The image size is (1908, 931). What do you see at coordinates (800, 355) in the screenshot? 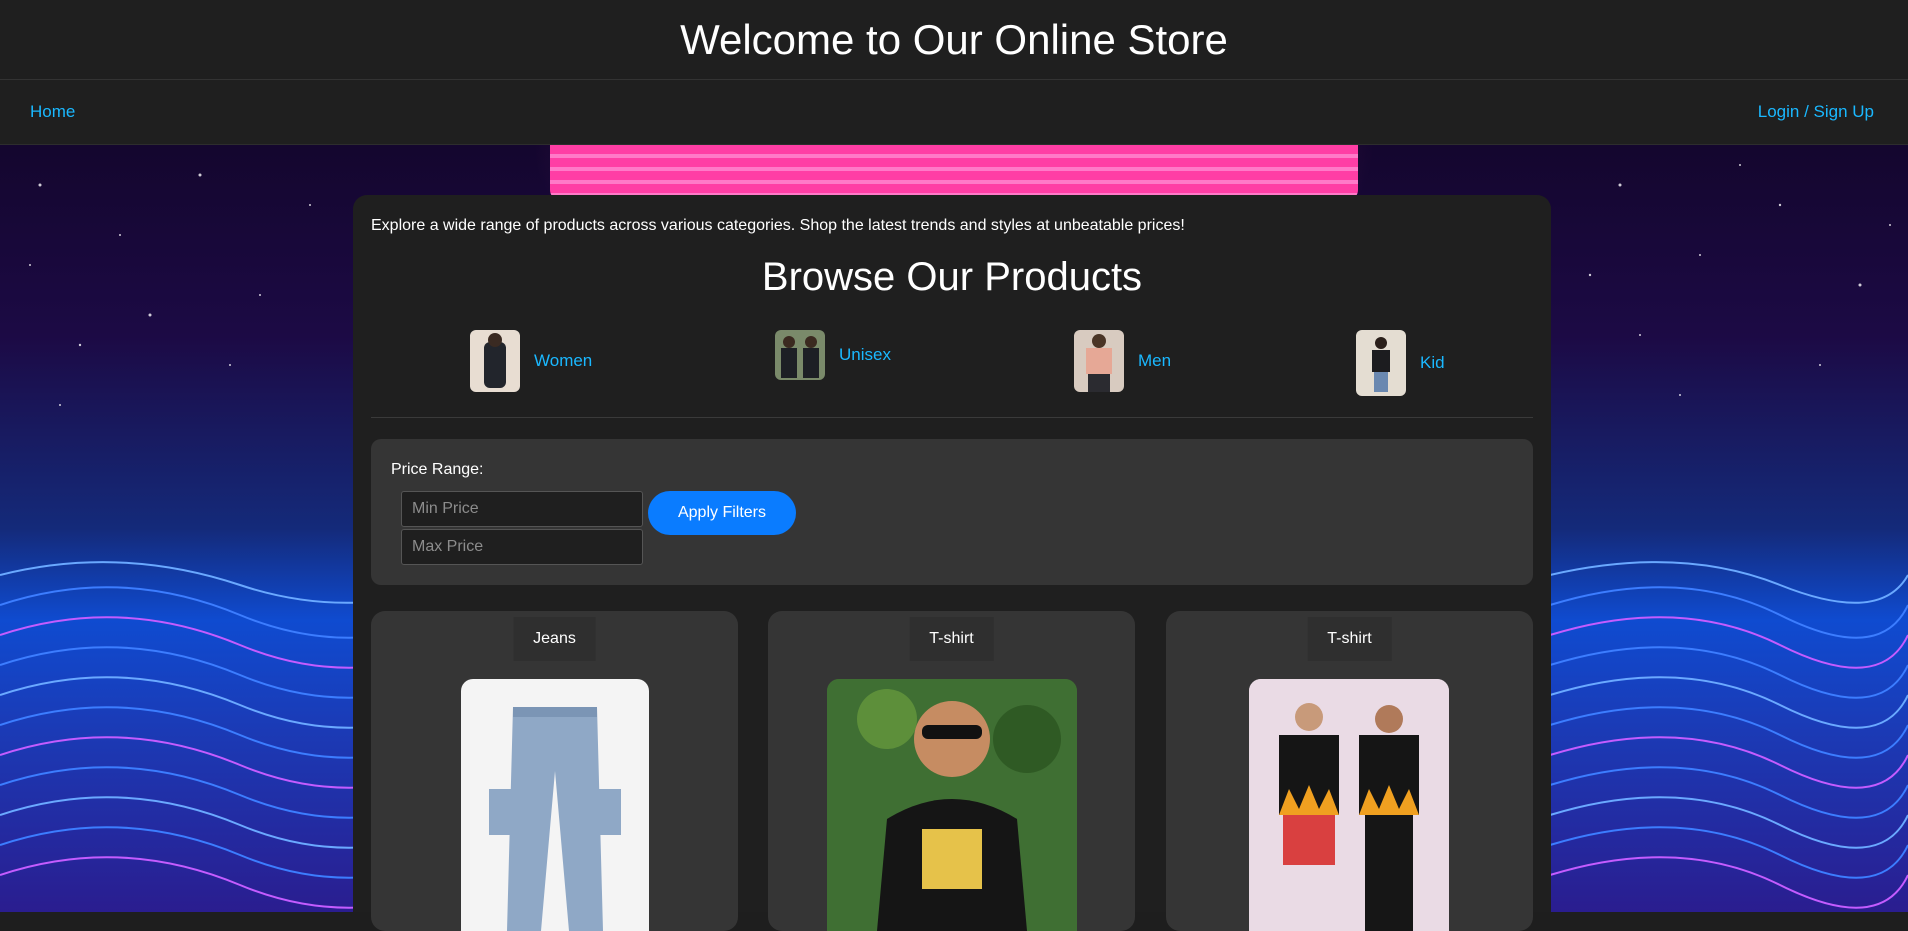
I see `category-unisex-image` at bounding box center [800, 355].